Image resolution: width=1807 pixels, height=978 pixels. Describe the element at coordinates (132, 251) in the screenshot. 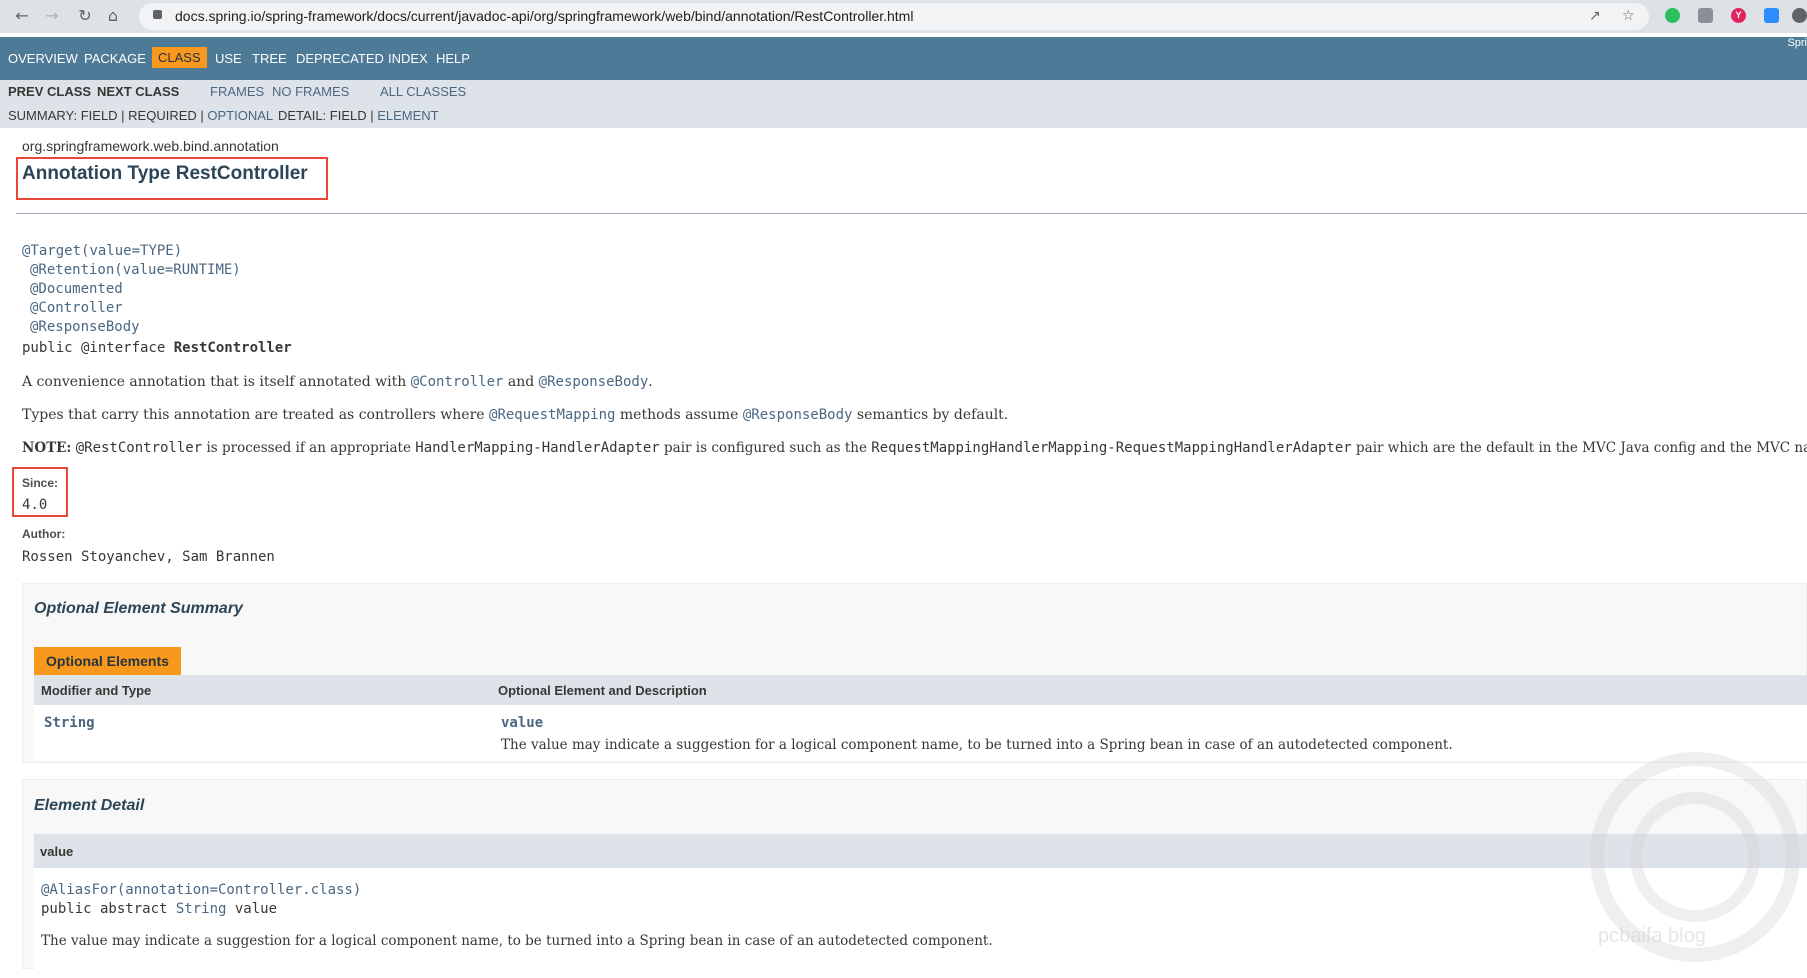

I see `annotation-args: (value=TYPE)` at that location.